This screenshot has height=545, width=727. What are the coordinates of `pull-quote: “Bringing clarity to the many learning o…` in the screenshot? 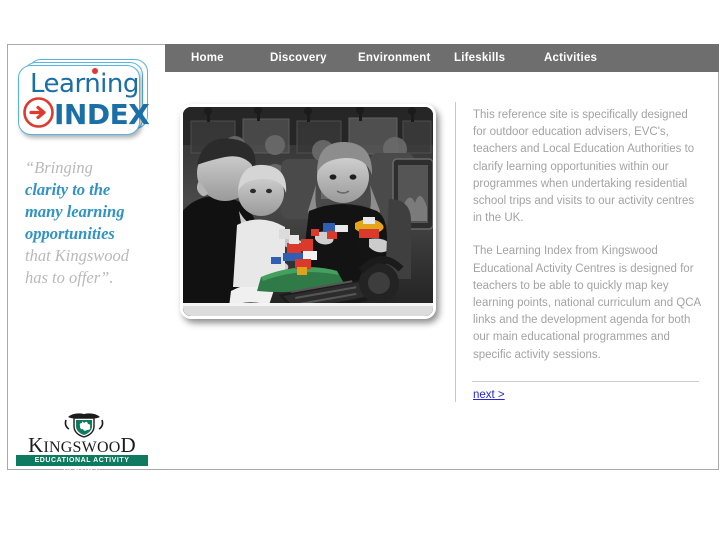 It's located at (95, 223).